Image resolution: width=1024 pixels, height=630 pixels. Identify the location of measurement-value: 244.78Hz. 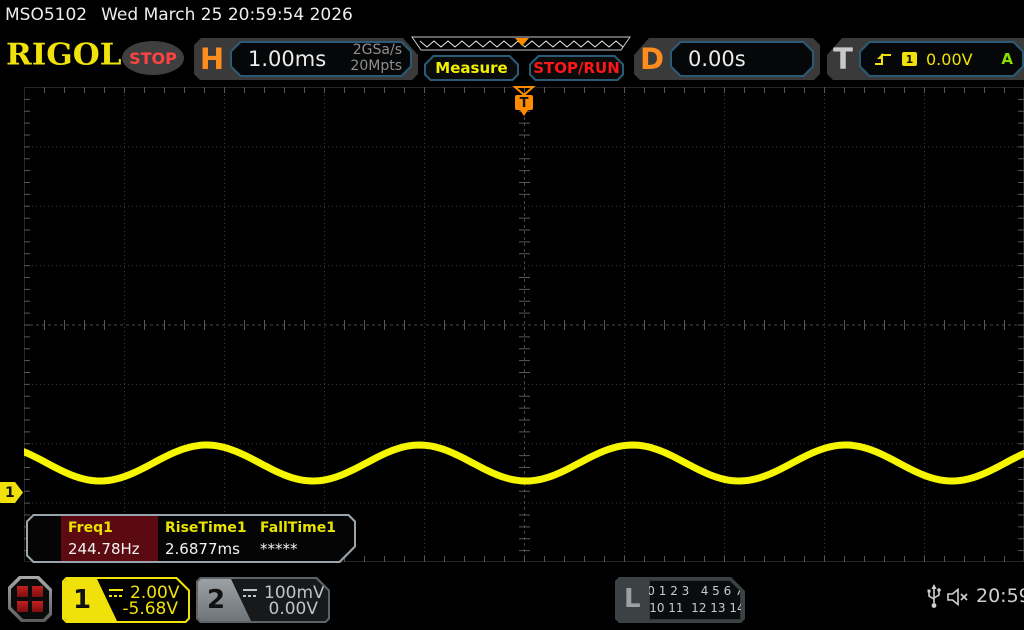
(104, 549).